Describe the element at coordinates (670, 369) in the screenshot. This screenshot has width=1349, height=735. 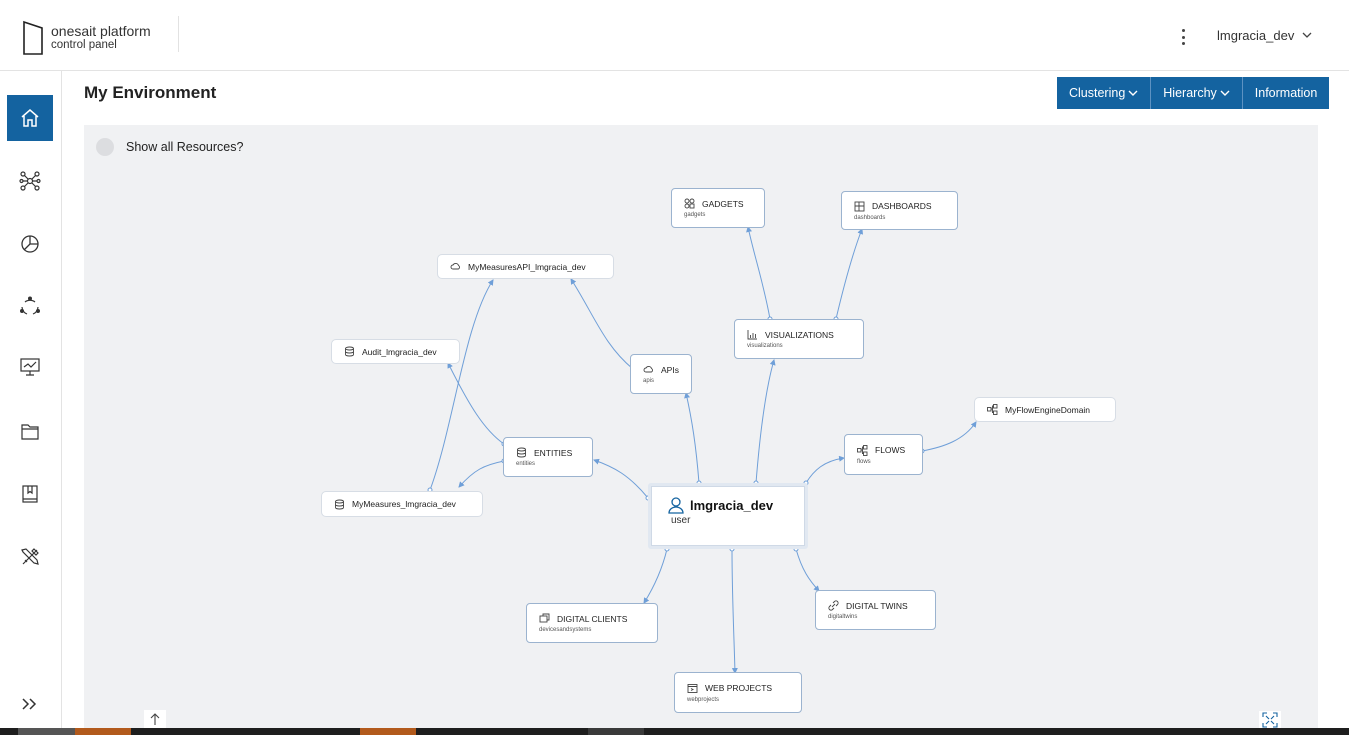
I see `node-label: APIs` at that location.